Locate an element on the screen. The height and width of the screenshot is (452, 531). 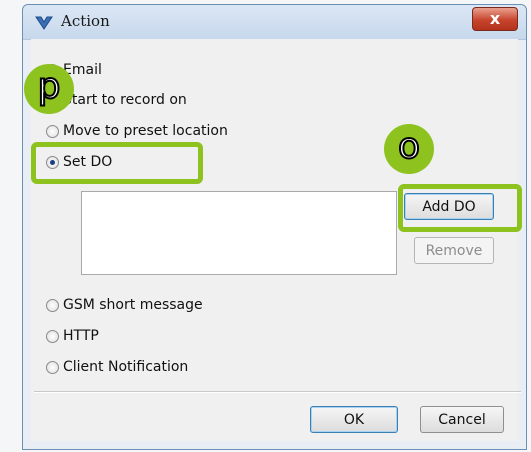
marker-p-label: p is located at coordinates (49, 86).